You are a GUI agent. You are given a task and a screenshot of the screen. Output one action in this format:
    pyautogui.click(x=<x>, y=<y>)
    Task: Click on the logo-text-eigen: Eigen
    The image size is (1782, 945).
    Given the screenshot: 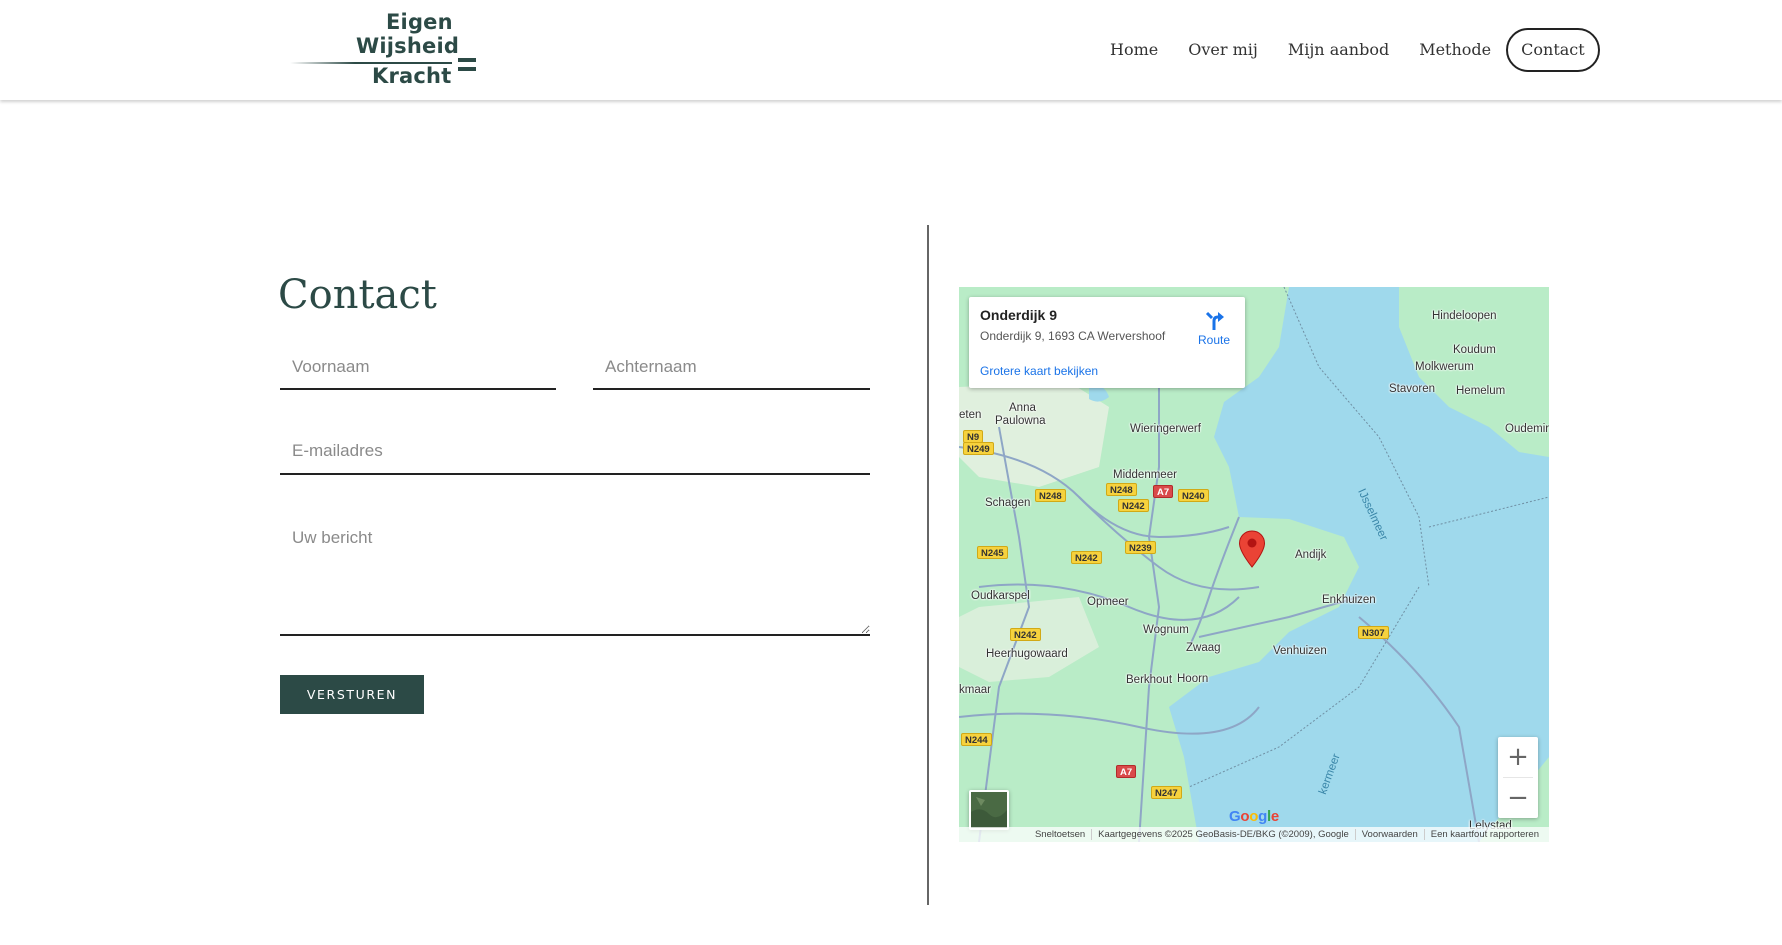 What is the action you would take?
    pyautogui.click(x=419, y=22)
    